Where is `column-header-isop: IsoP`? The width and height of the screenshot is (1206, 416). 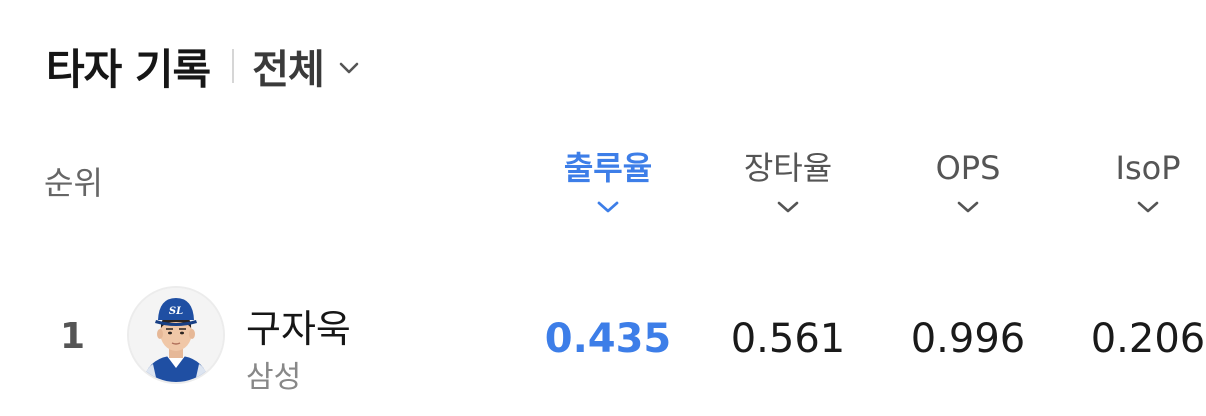 column-header-isop: IsoP is located at coordinates (1139, 180).